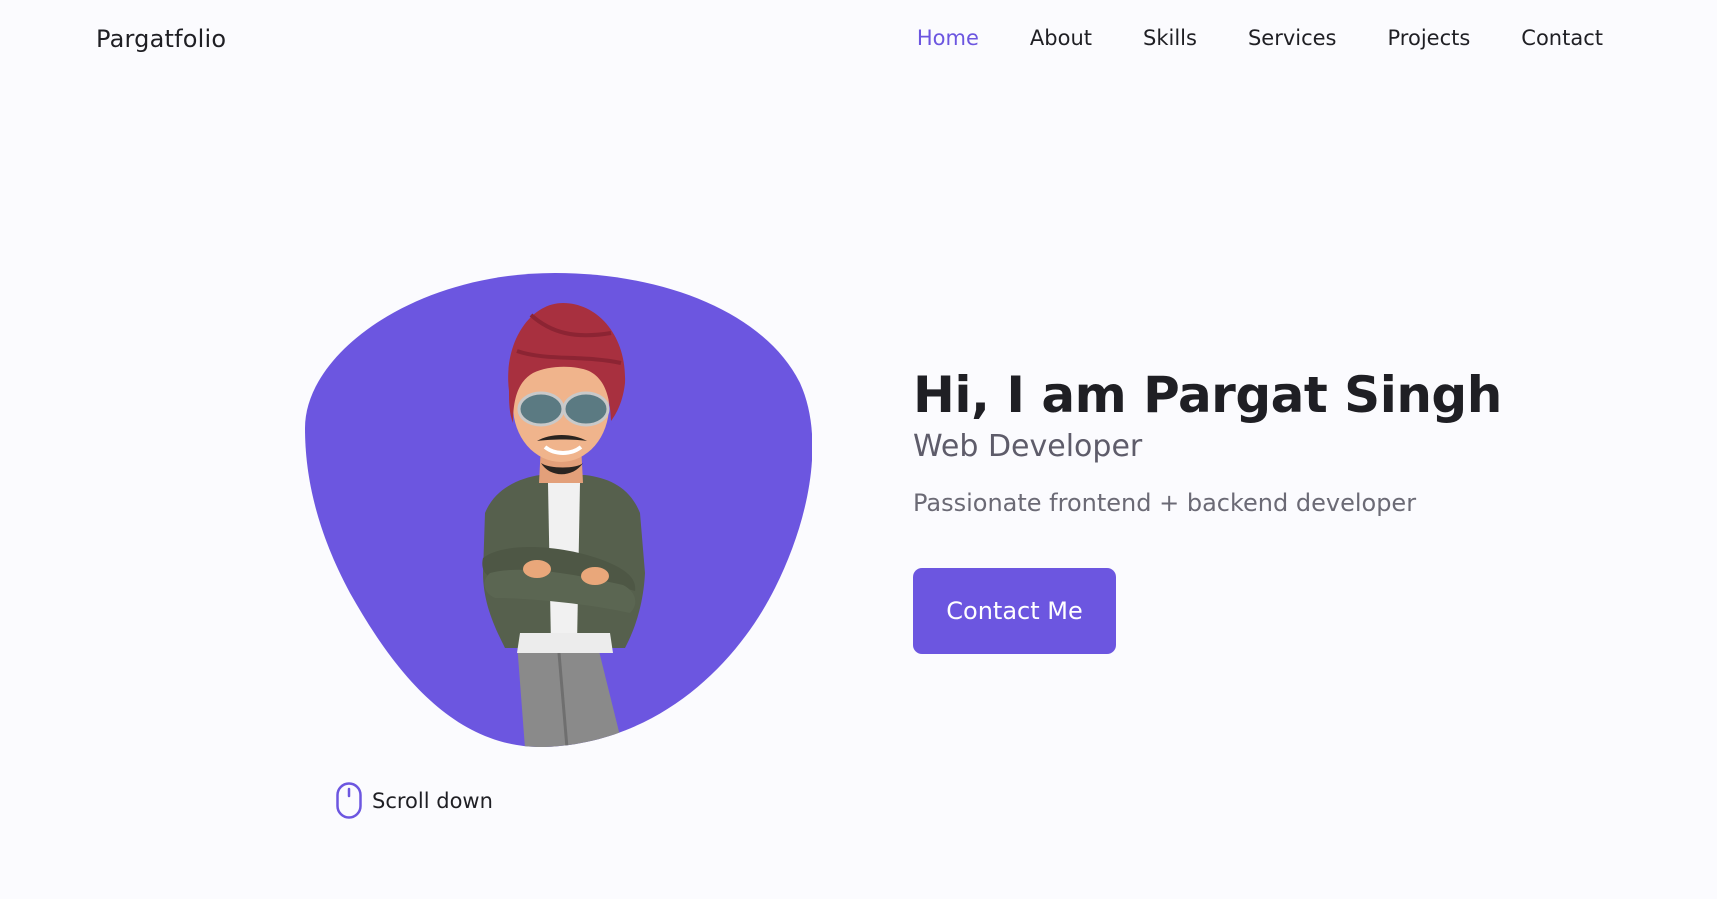 The width and height of the screenshot is (1717, 899). Describe the element at coordinates (432, 800) in the screenshot. I see `scroll-down-label: Scroll down` at that location.